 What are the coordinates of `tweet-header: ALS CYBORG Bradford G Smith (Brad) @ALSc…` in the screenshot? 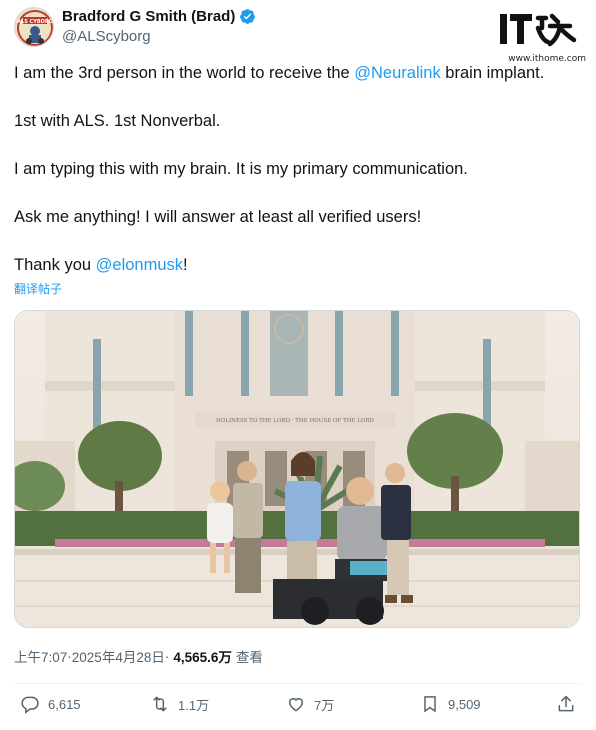 It's located at (298, 28).